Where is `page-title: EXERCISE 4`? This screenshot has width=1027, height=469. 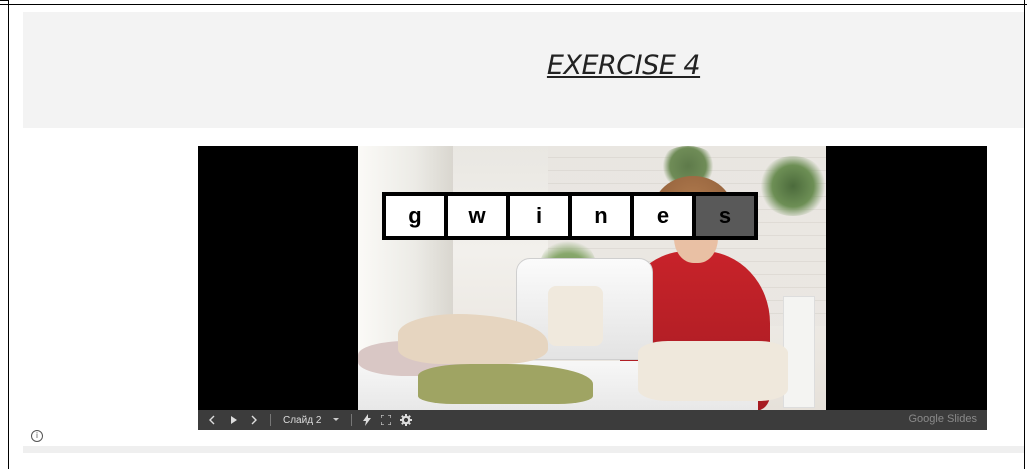
page-title: EXERCISE 4 is located at coordinates (623, 65).